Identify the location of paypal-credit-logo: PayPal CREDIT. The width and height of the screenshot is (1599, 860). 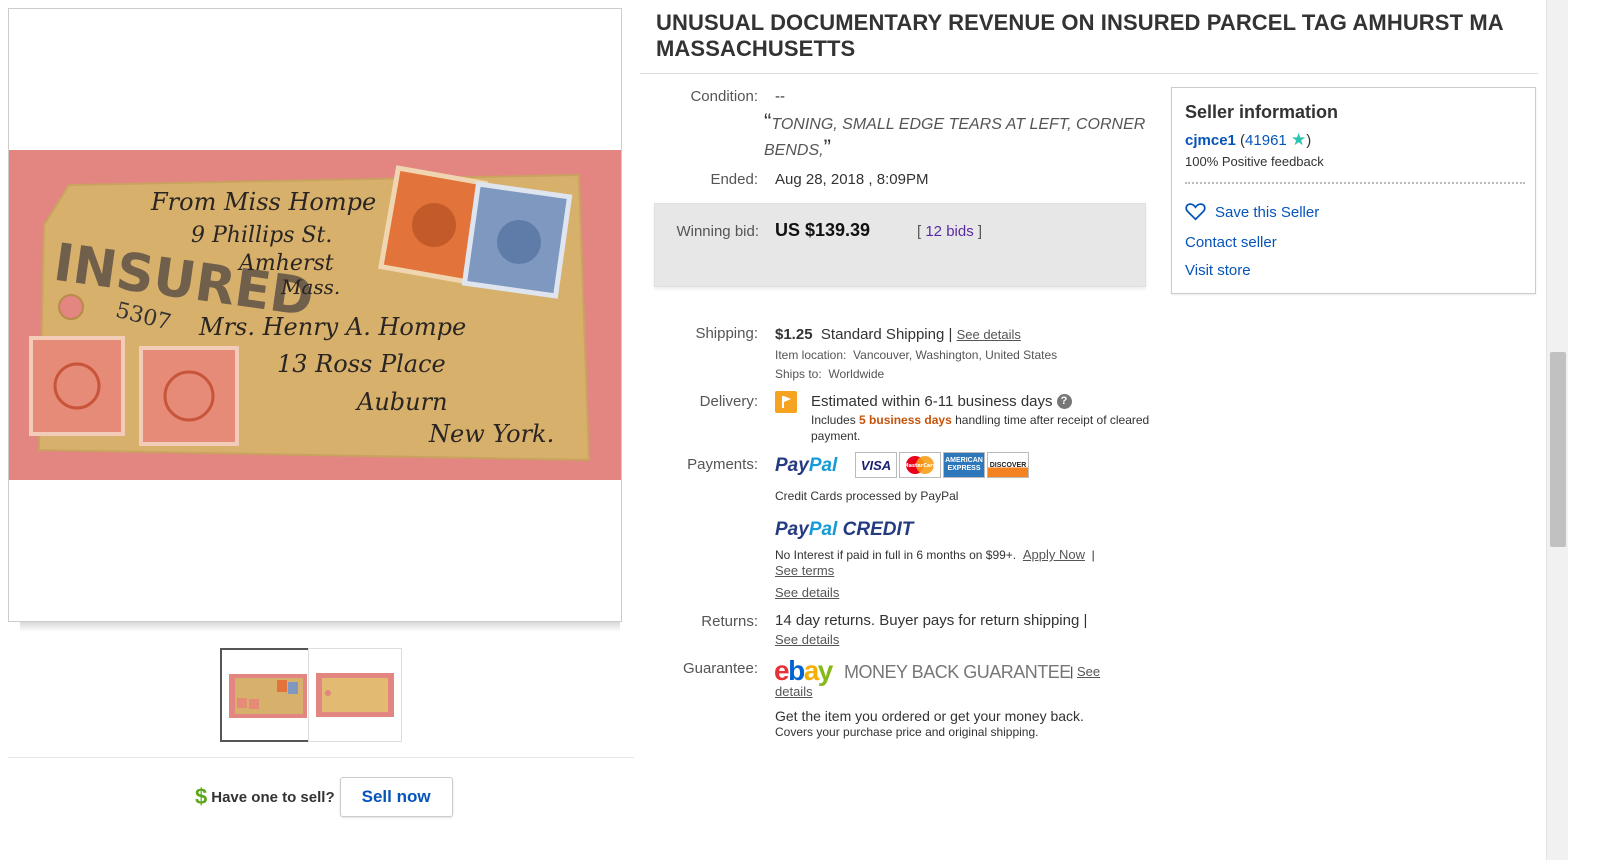
(844, 529).